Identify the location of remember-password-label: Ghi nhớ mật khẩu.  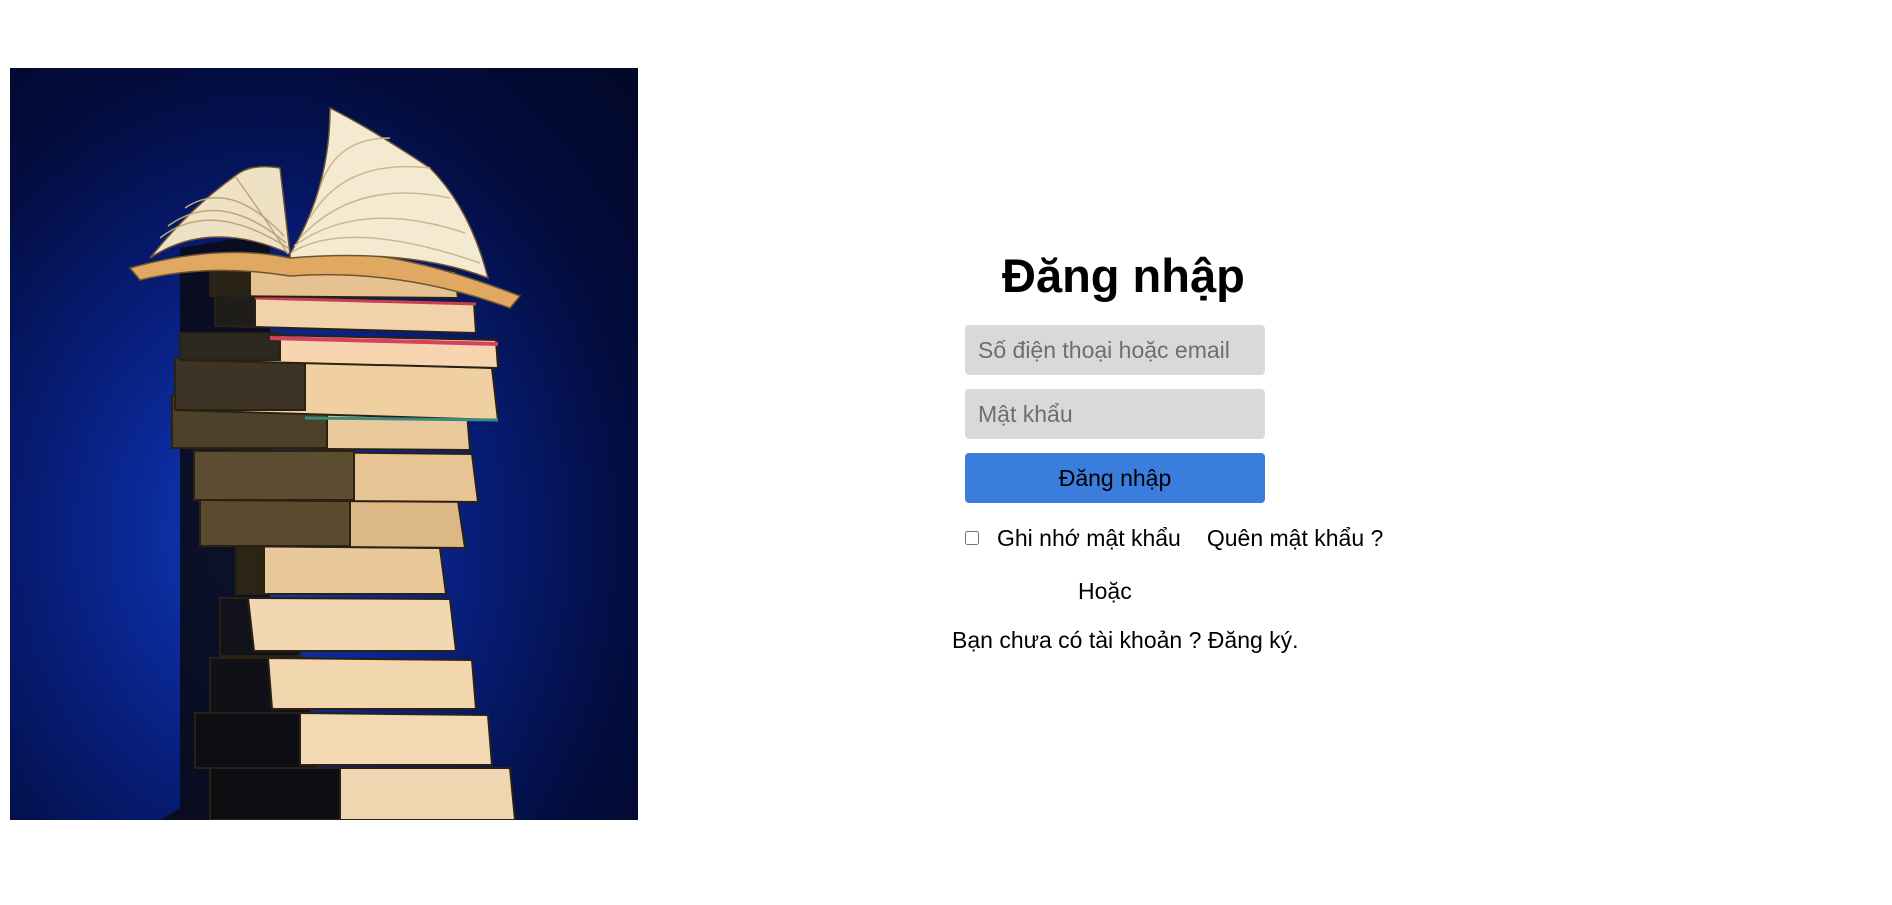
(1089, 537).